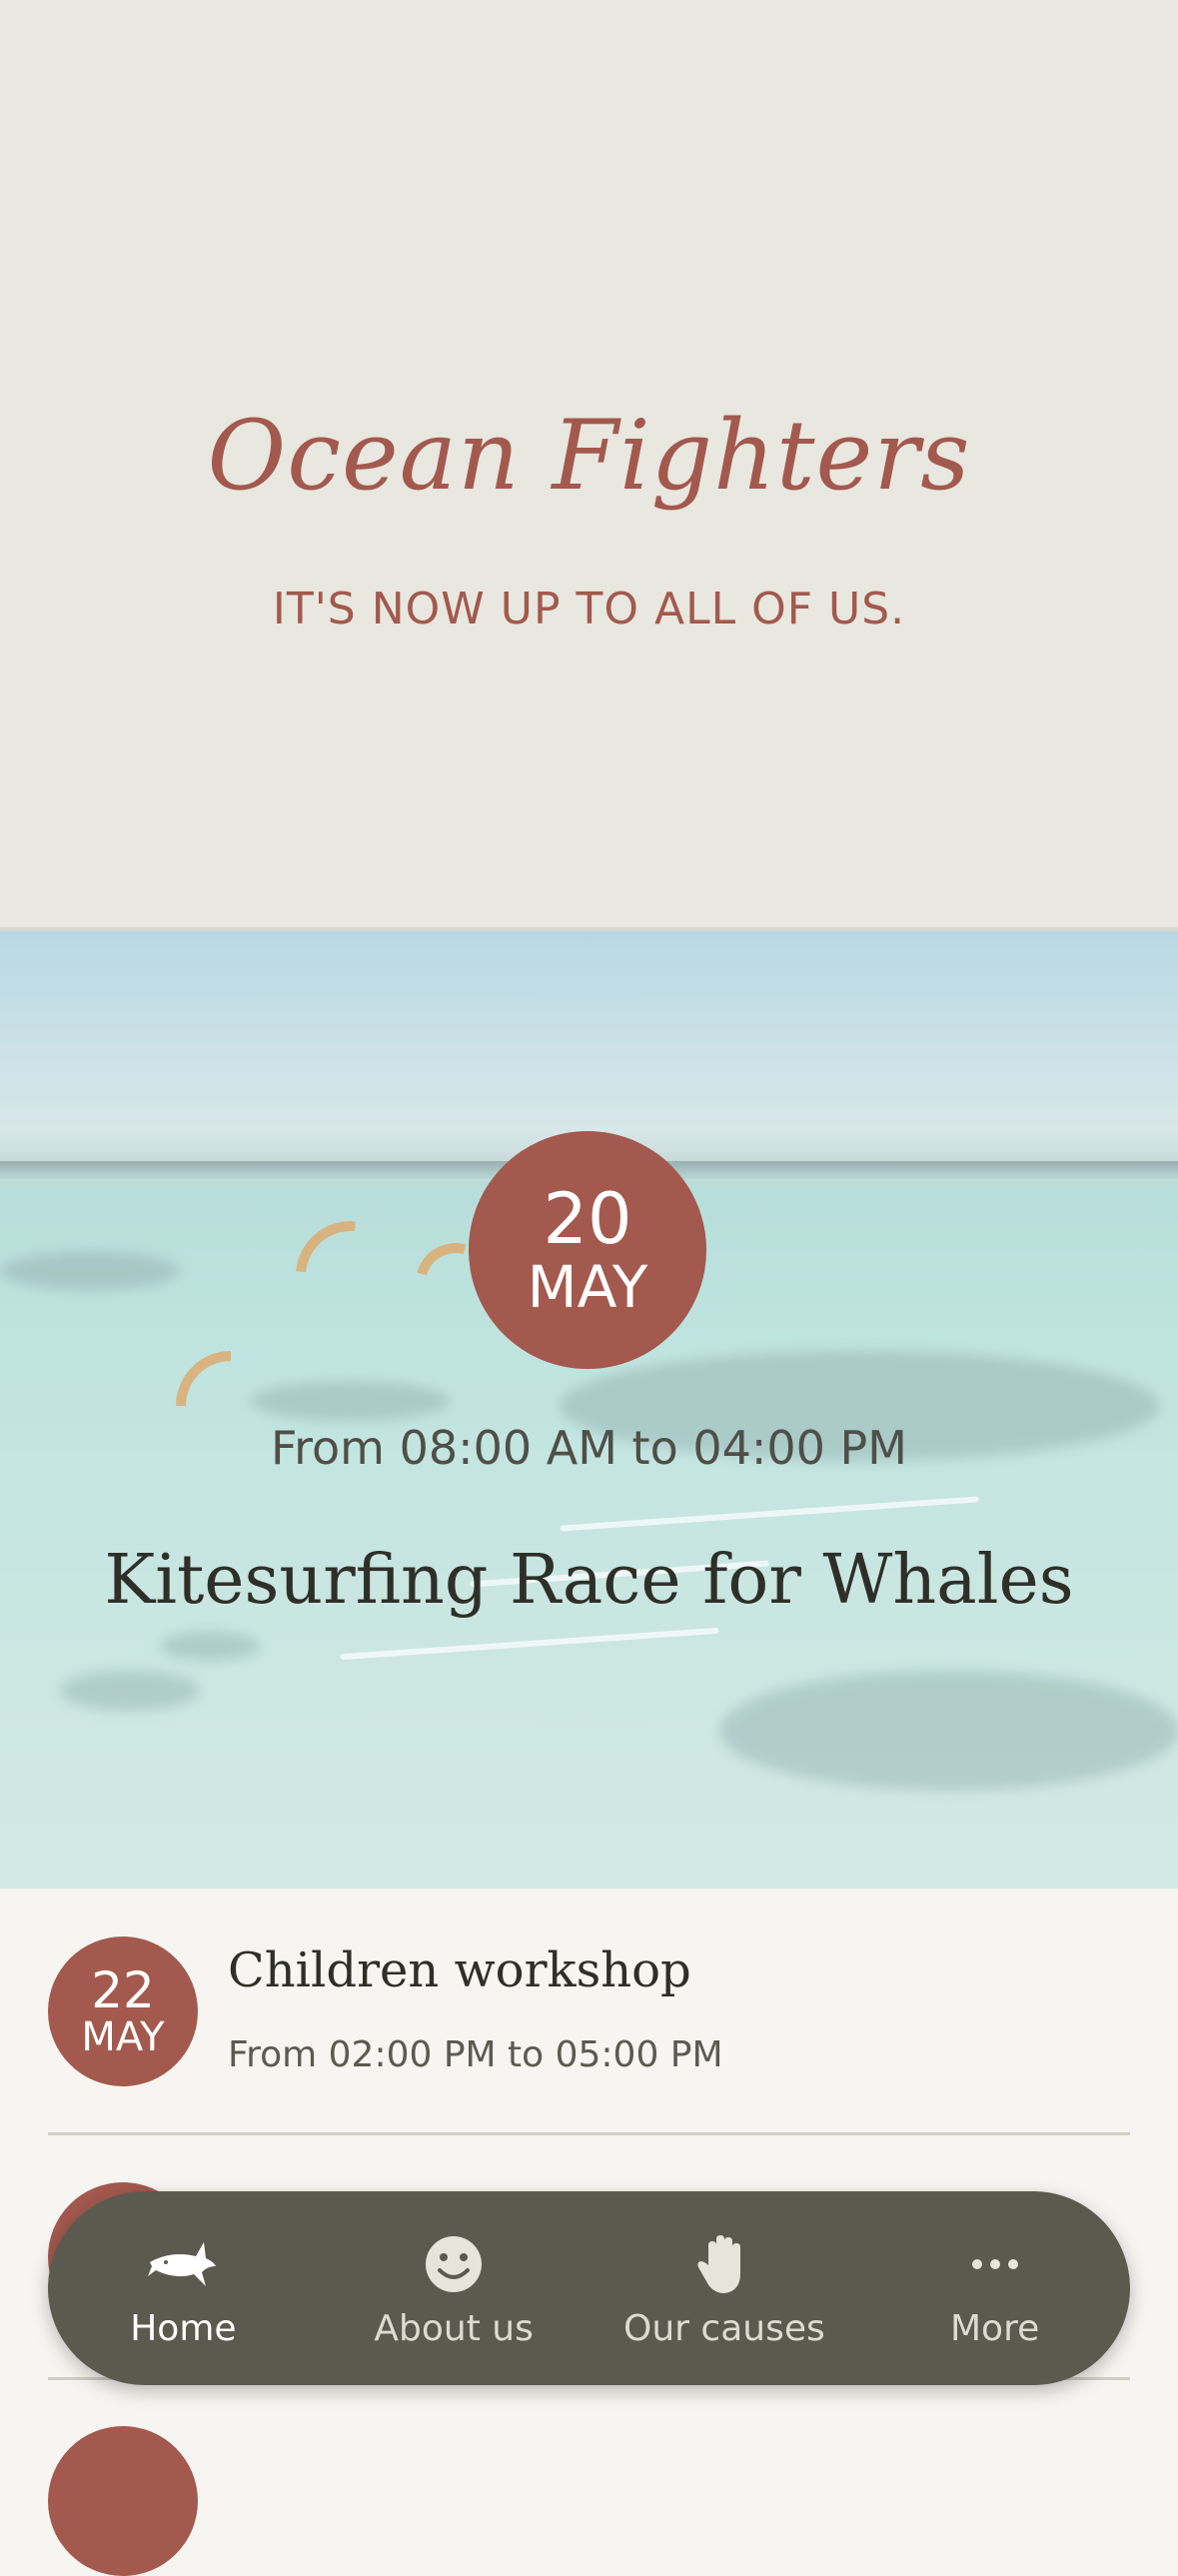 The width and height of the screenshot is (1178, 2576). What do you see at coordinates (589, 1580) in the screenshot?
I see `featured-event-title: Kitesurfing Race for Whales` at bounding box center [589, 1580].